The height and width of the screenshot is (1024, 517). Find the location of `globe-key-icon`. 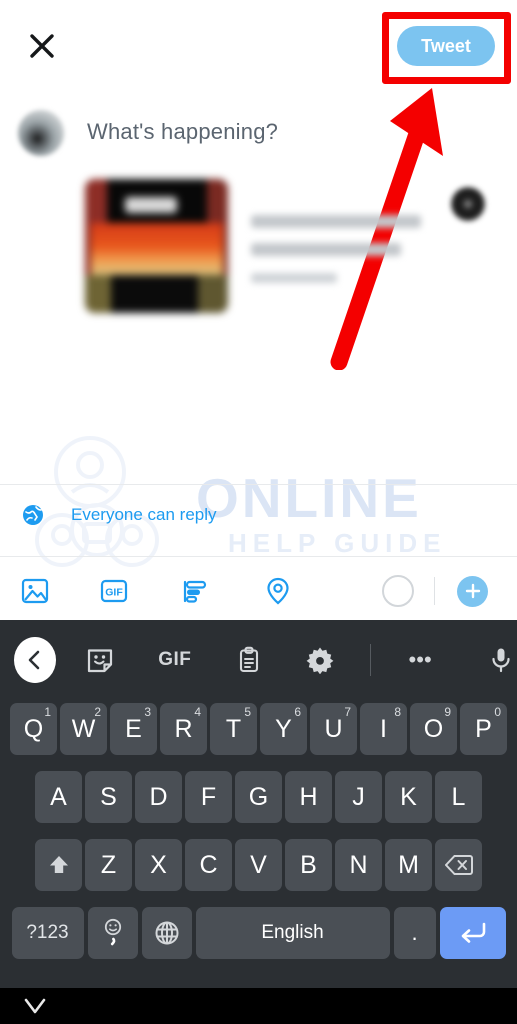

globe-key-icon is located at coordinates (166, 933).